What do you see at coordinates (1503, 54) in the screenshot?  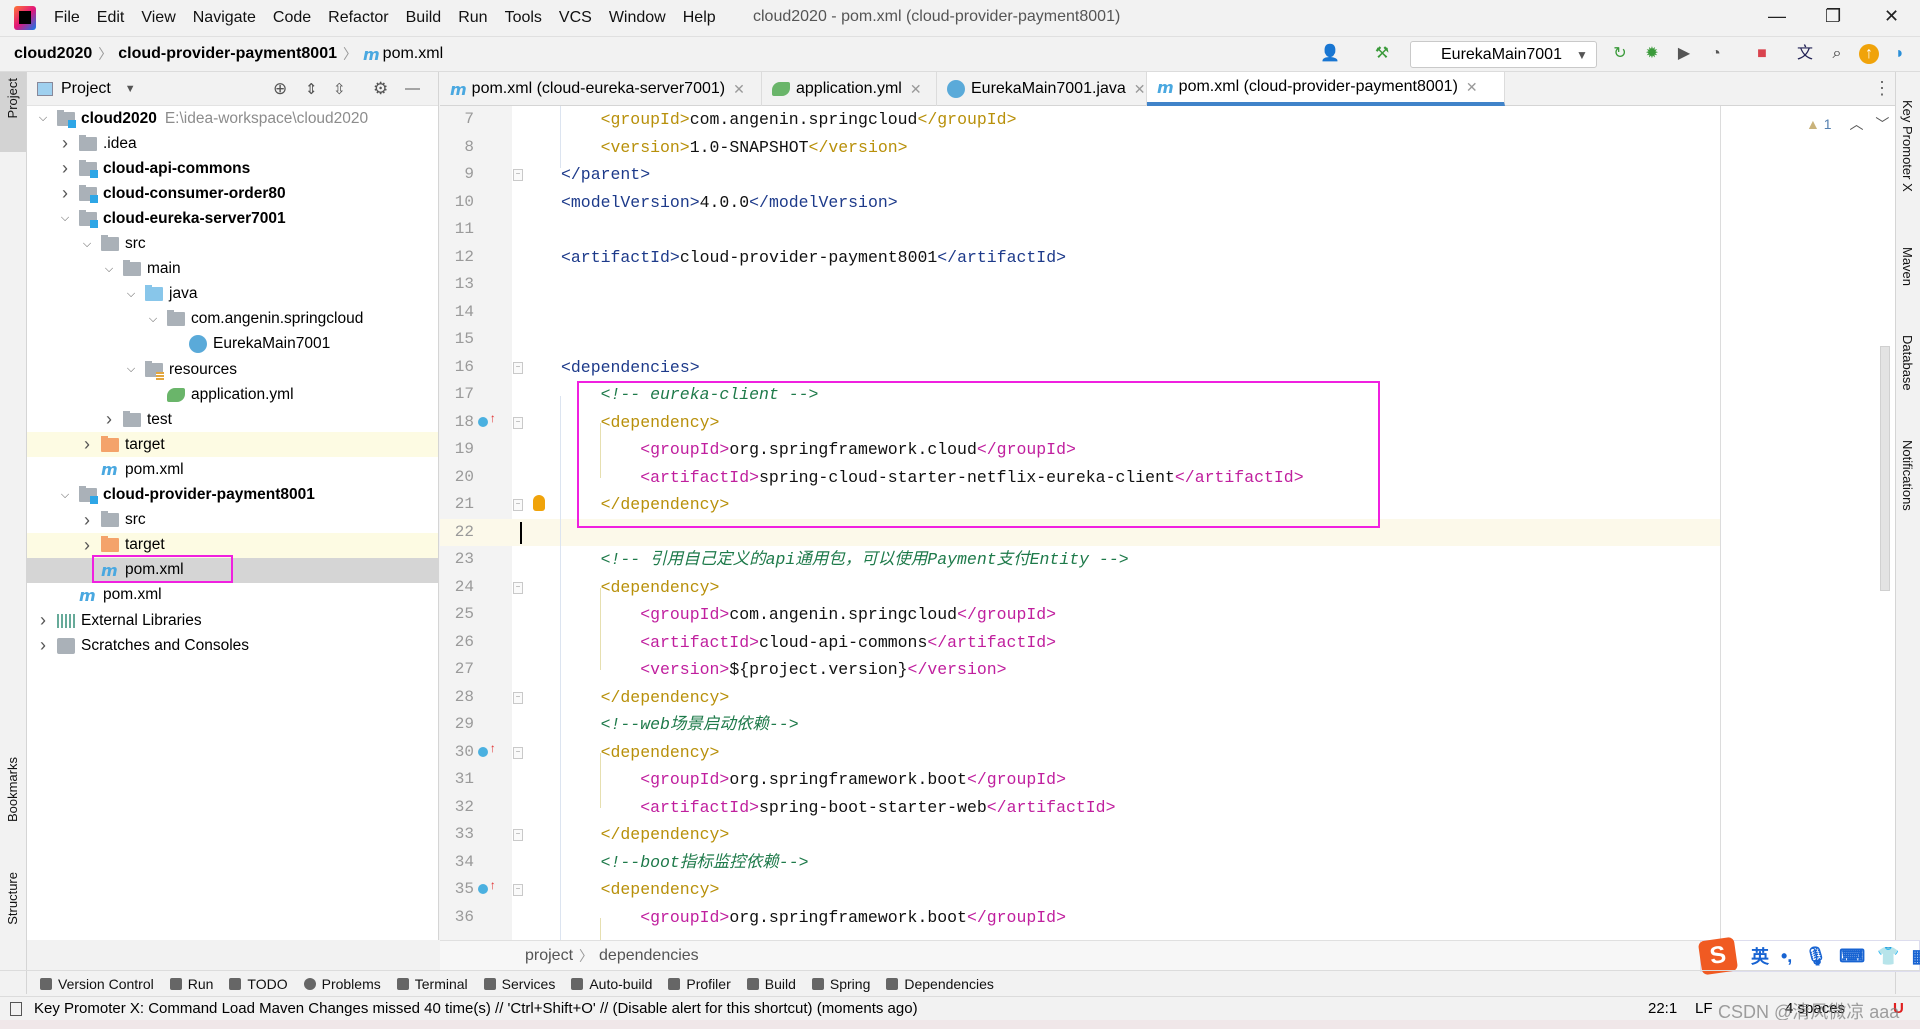 I see `run-configuration-select: EurekaMain7001 ▼` at bounding box center [1503, 54].